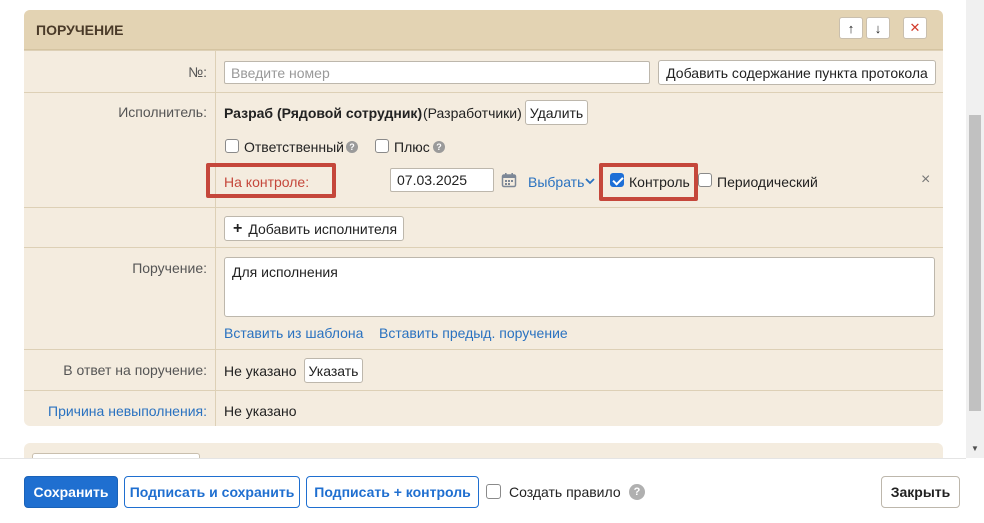 The image size is (984, 523). I want to click on reply-label-col: В ответ на поручение:, so click(120, 370).